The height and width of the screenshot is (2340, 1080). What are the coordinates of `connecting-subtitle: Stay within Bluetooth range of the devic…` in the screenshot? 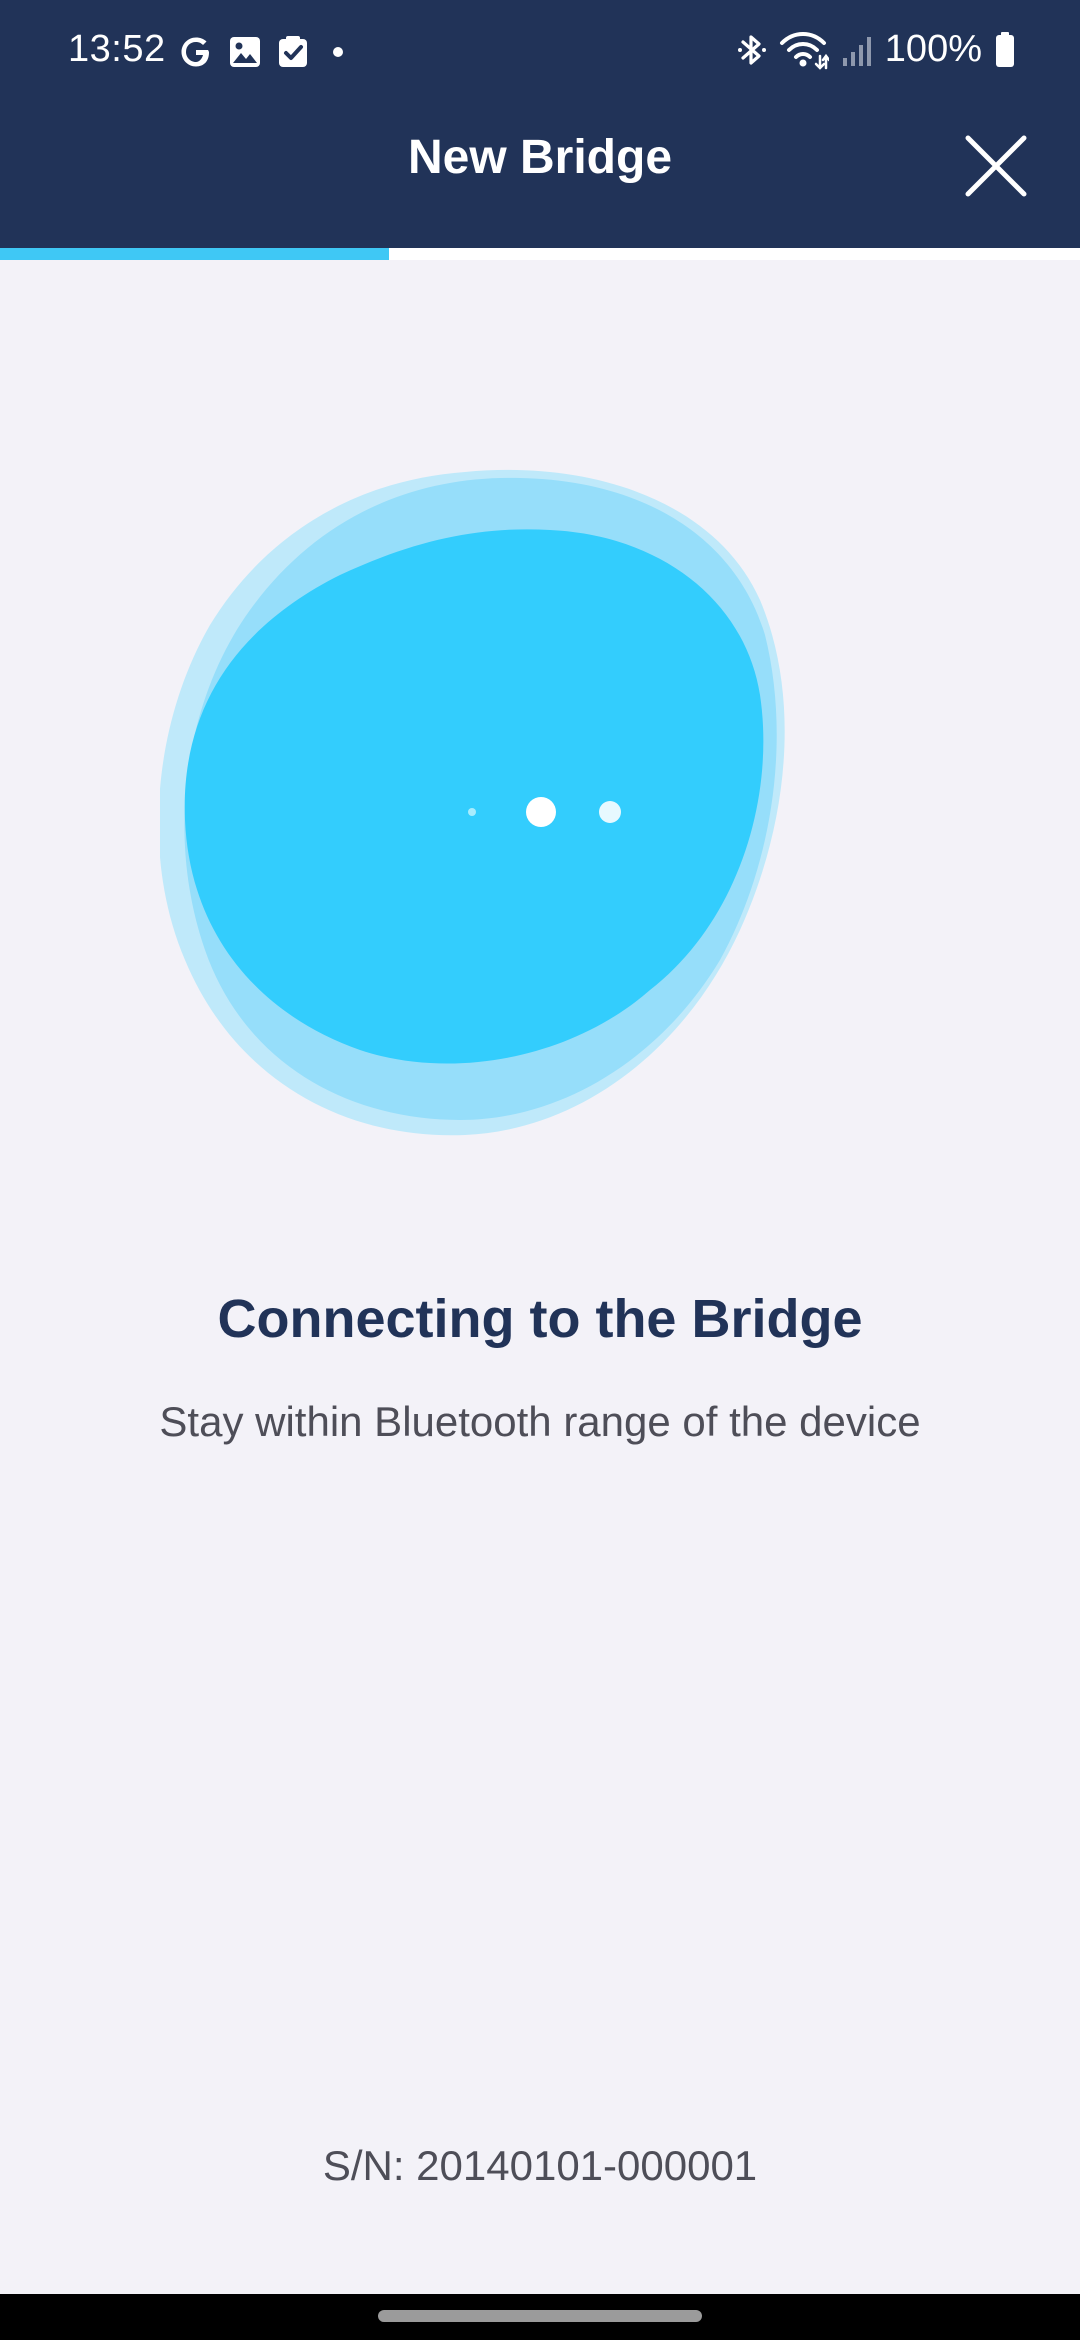 It's located at (540, 1421).